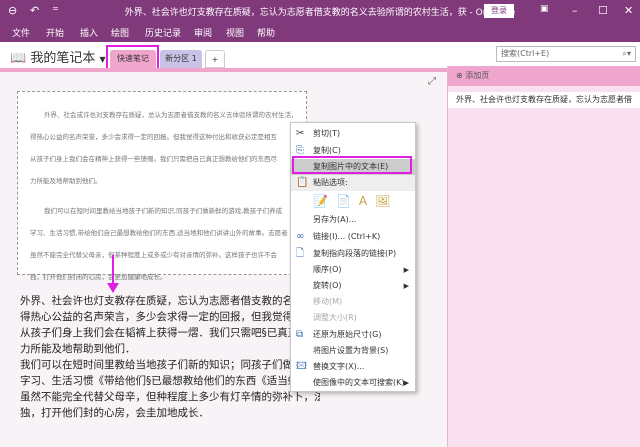 This screenshot has width=640, height=447. I want to click on notebook-bar: 📖 我的笔记本 ▼ 快速笔记 新分区 1 + 搜索(Ctrl+E) ⌕▾, so click(320, 55).